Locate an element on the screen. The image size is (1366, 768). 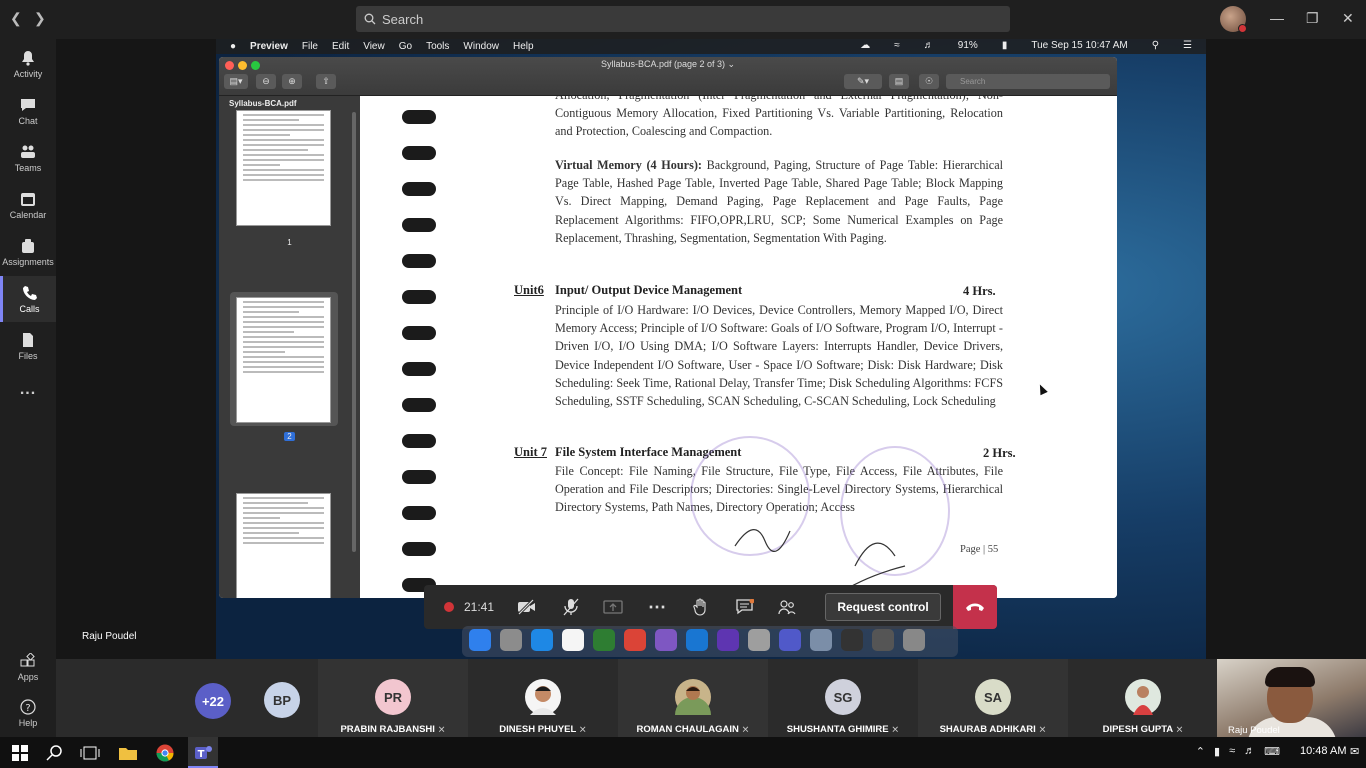
sidebar-toggle-button: ▤▾ is located at coordinates (236, 81).